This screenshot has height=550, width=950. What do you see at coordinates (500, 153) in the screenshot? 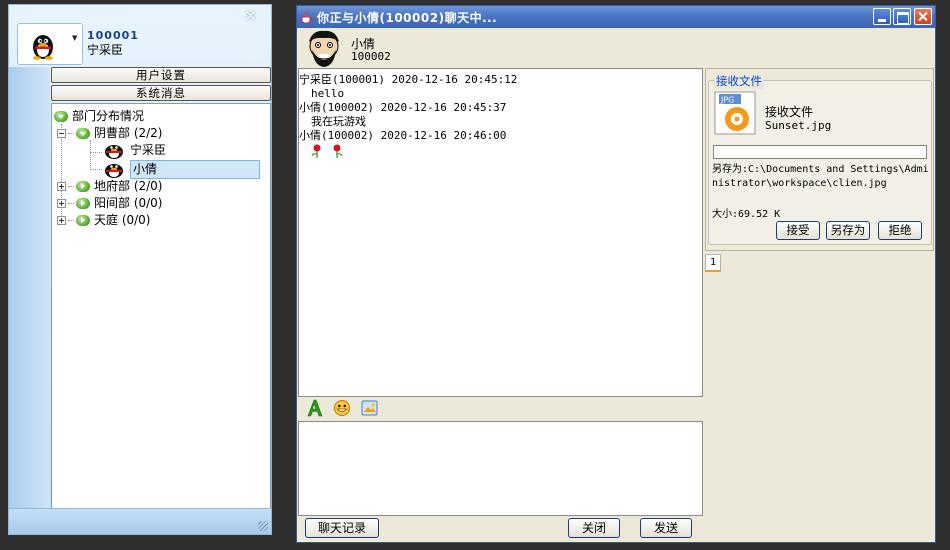
I see `message-emoticon` at bounding box center [500, 153].